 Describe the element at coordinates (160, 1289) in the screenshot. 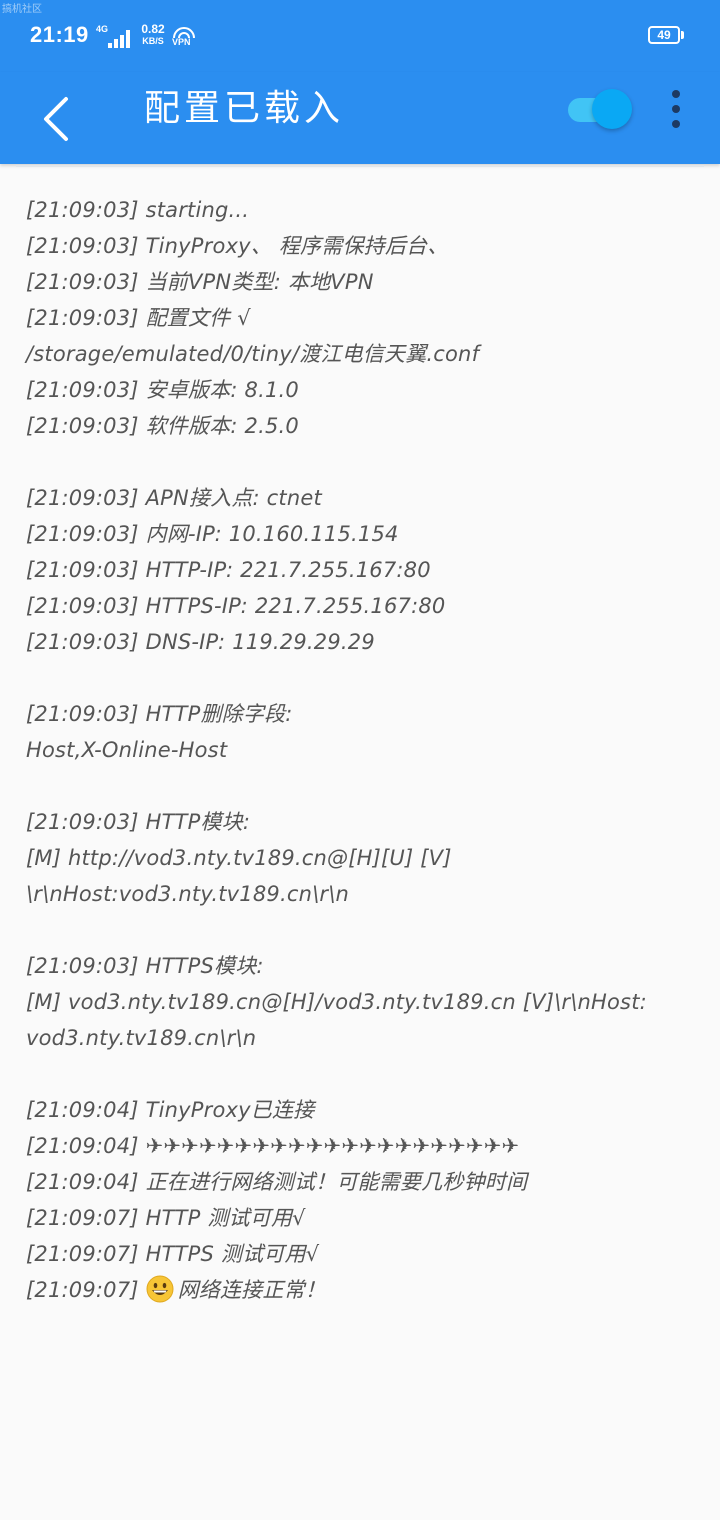

I see `grinning-face-emoji-icon` at that location.